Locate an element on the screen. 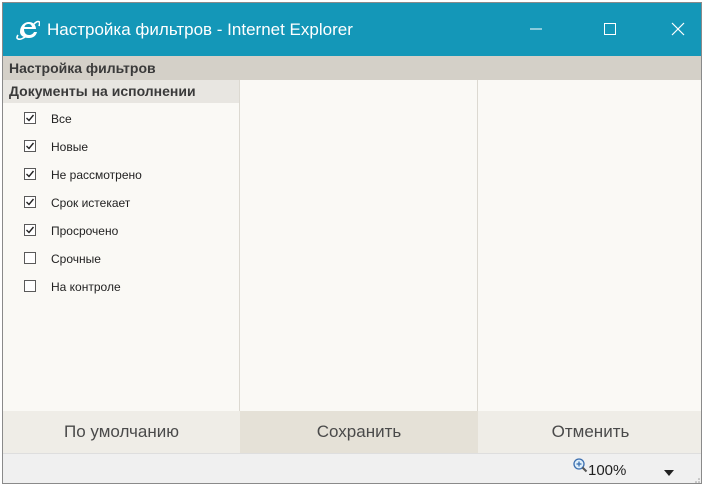 The width and height of the screenshot is (704, 486). filter-label: Новые is located at coordinates (70, 147).